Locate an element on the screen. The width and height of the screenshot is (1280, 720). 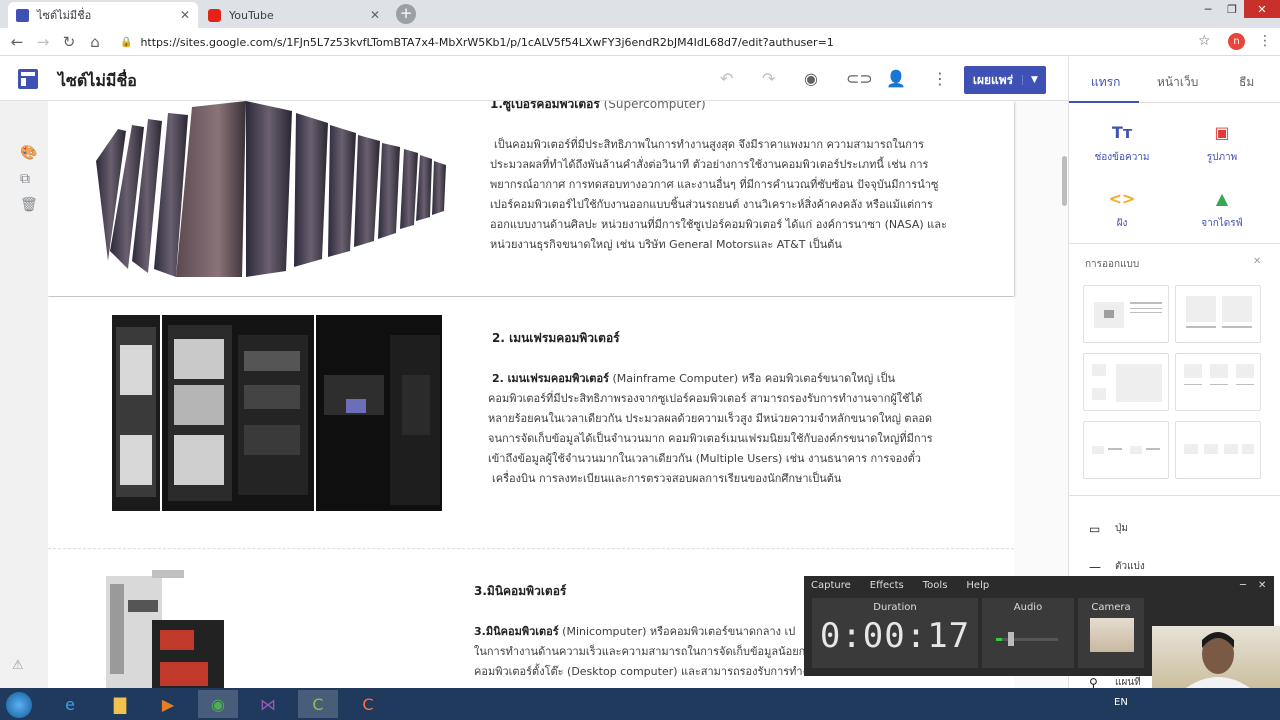
publish-dropdown-icon: ▼ is located at coordinates (1034, 80).